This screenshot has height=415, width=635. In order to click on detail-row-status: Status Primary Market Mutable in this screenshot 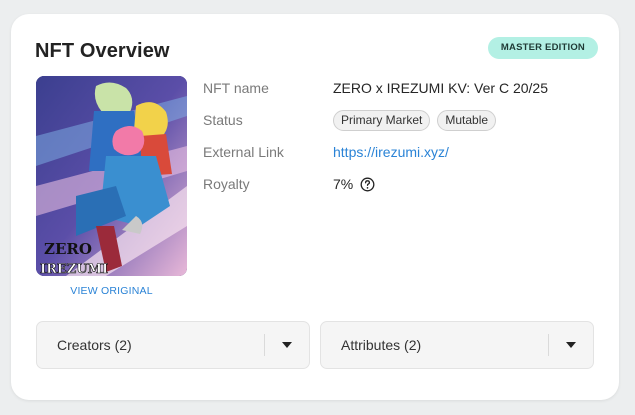, I will do `click(403, 120)`.